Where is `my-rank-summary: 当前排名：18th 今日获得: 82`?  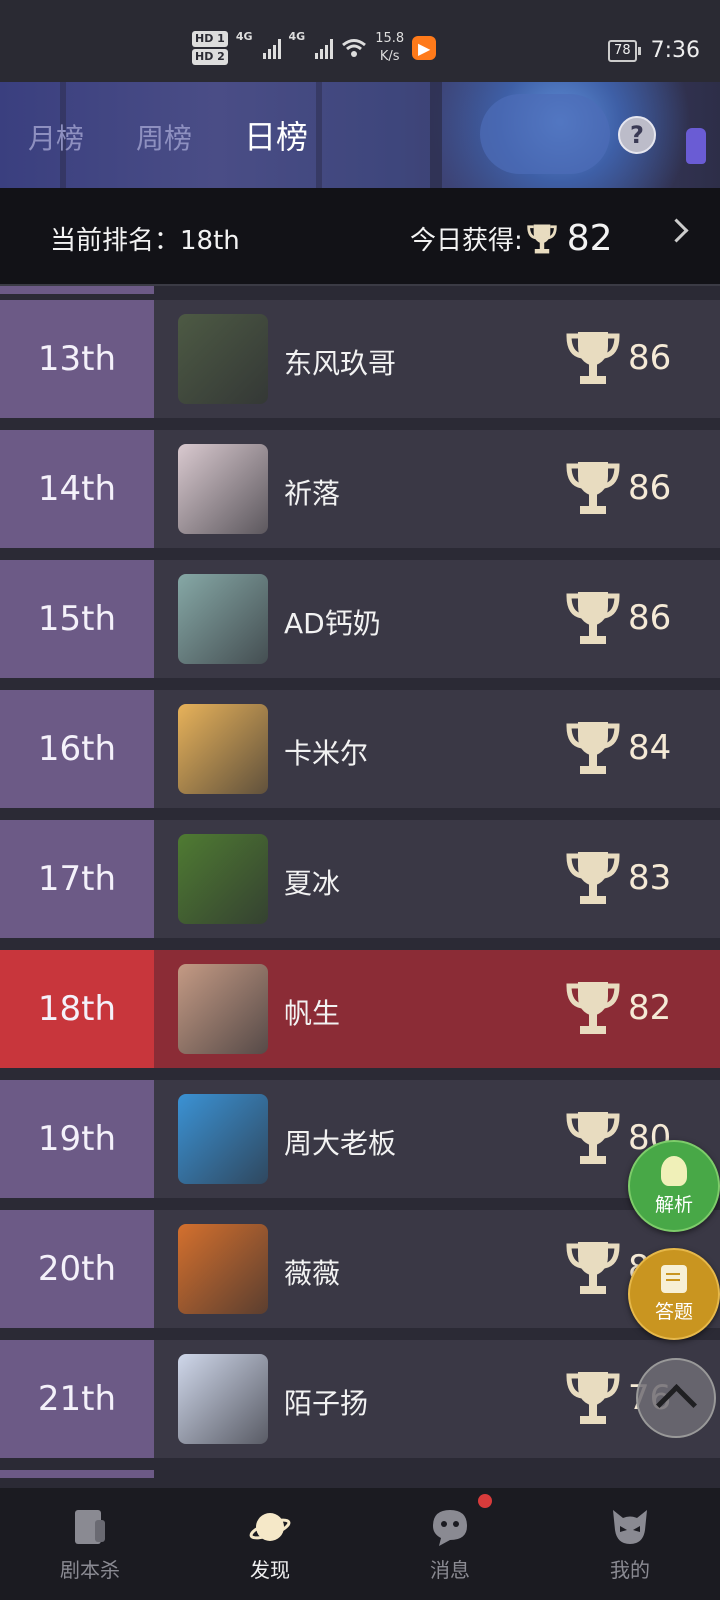 my-rank-summary: 当前排名：18th 今日获得: 82 is located at coordinates (360, 237).